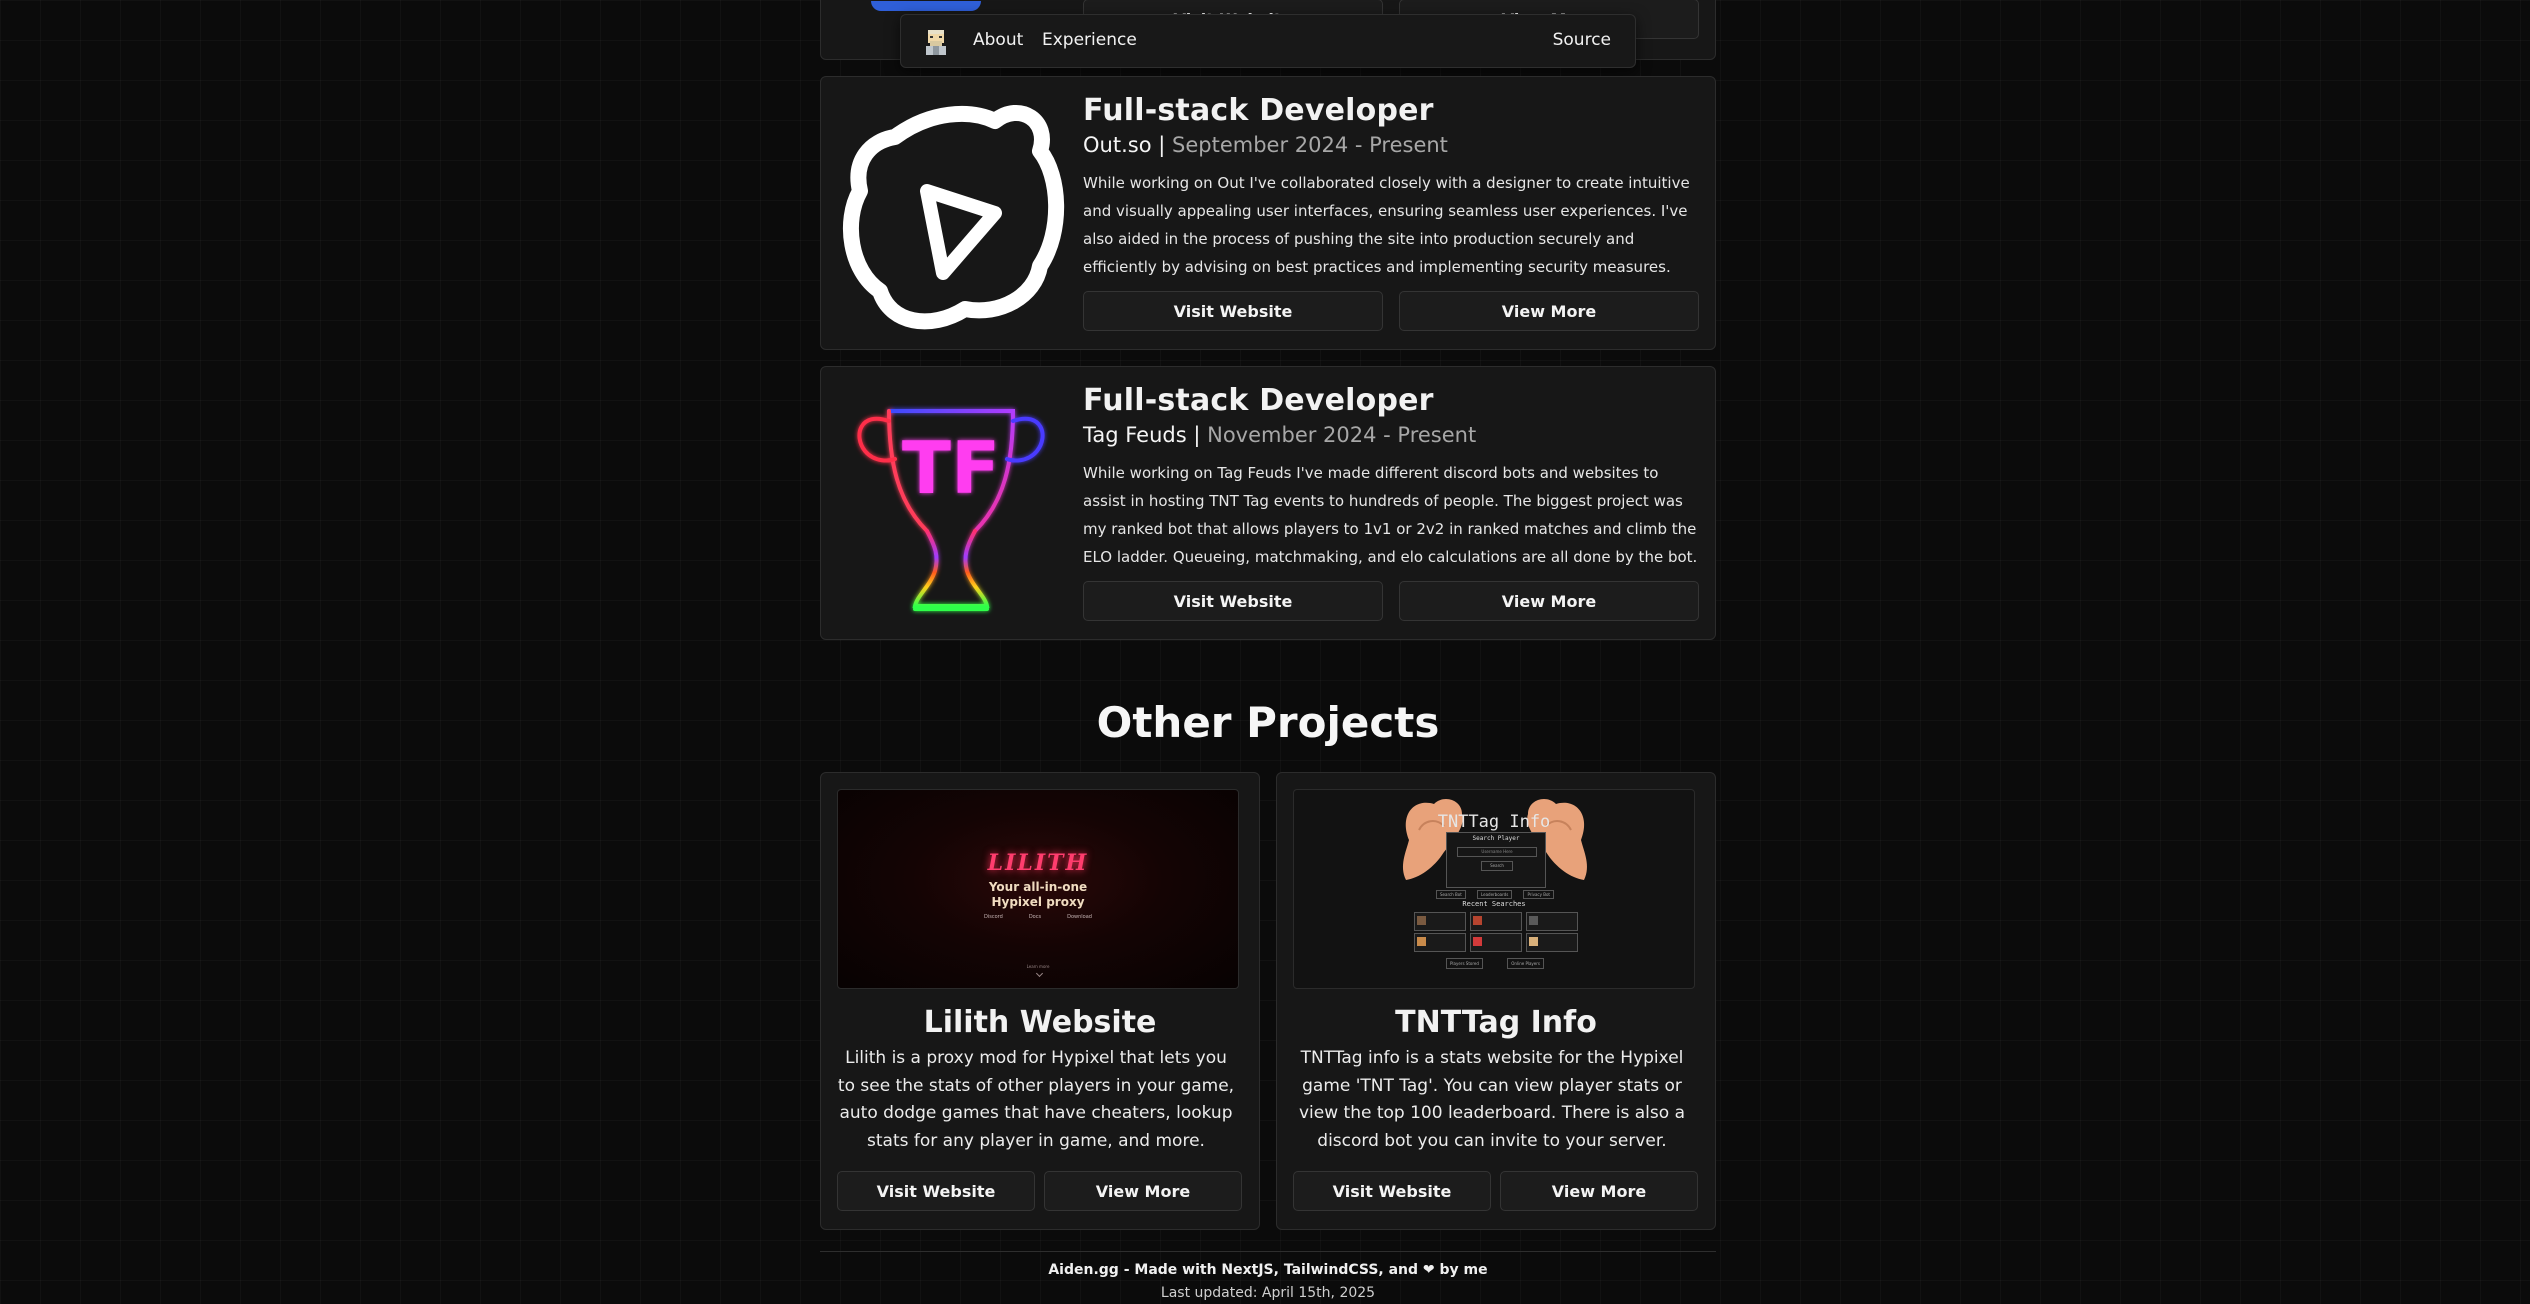 Image resolution: width=2530 pixels, height=1304 pixels. What do you see at coordinates (1268, 41) in the screenshot?
I see `navbar: About Experience Source` at bounding box center [1268, 41].